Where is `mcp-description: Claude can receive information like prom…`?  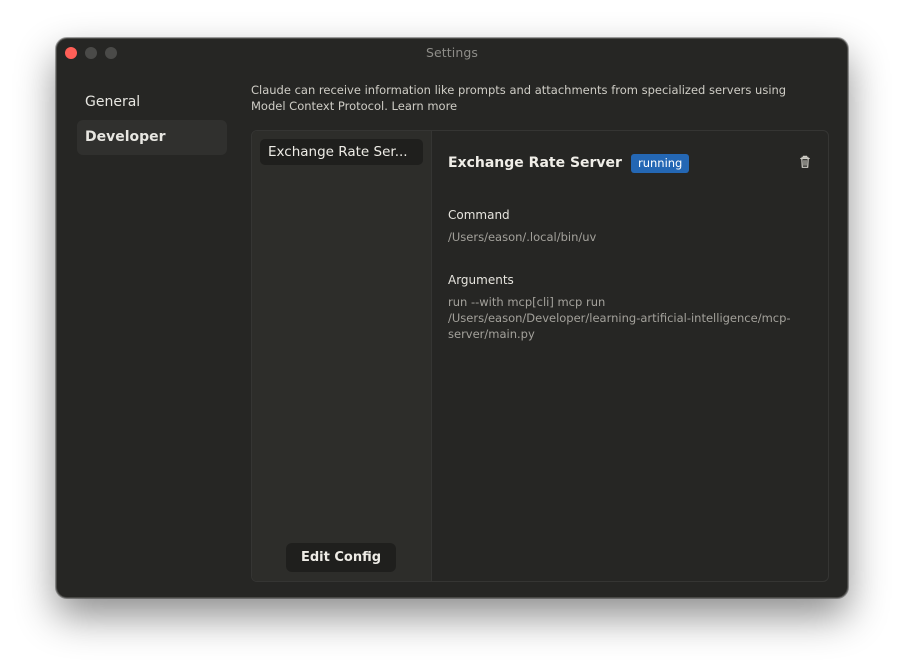
mcp-description: Claude can receive information like prom… is located at coordinates (519, 98).